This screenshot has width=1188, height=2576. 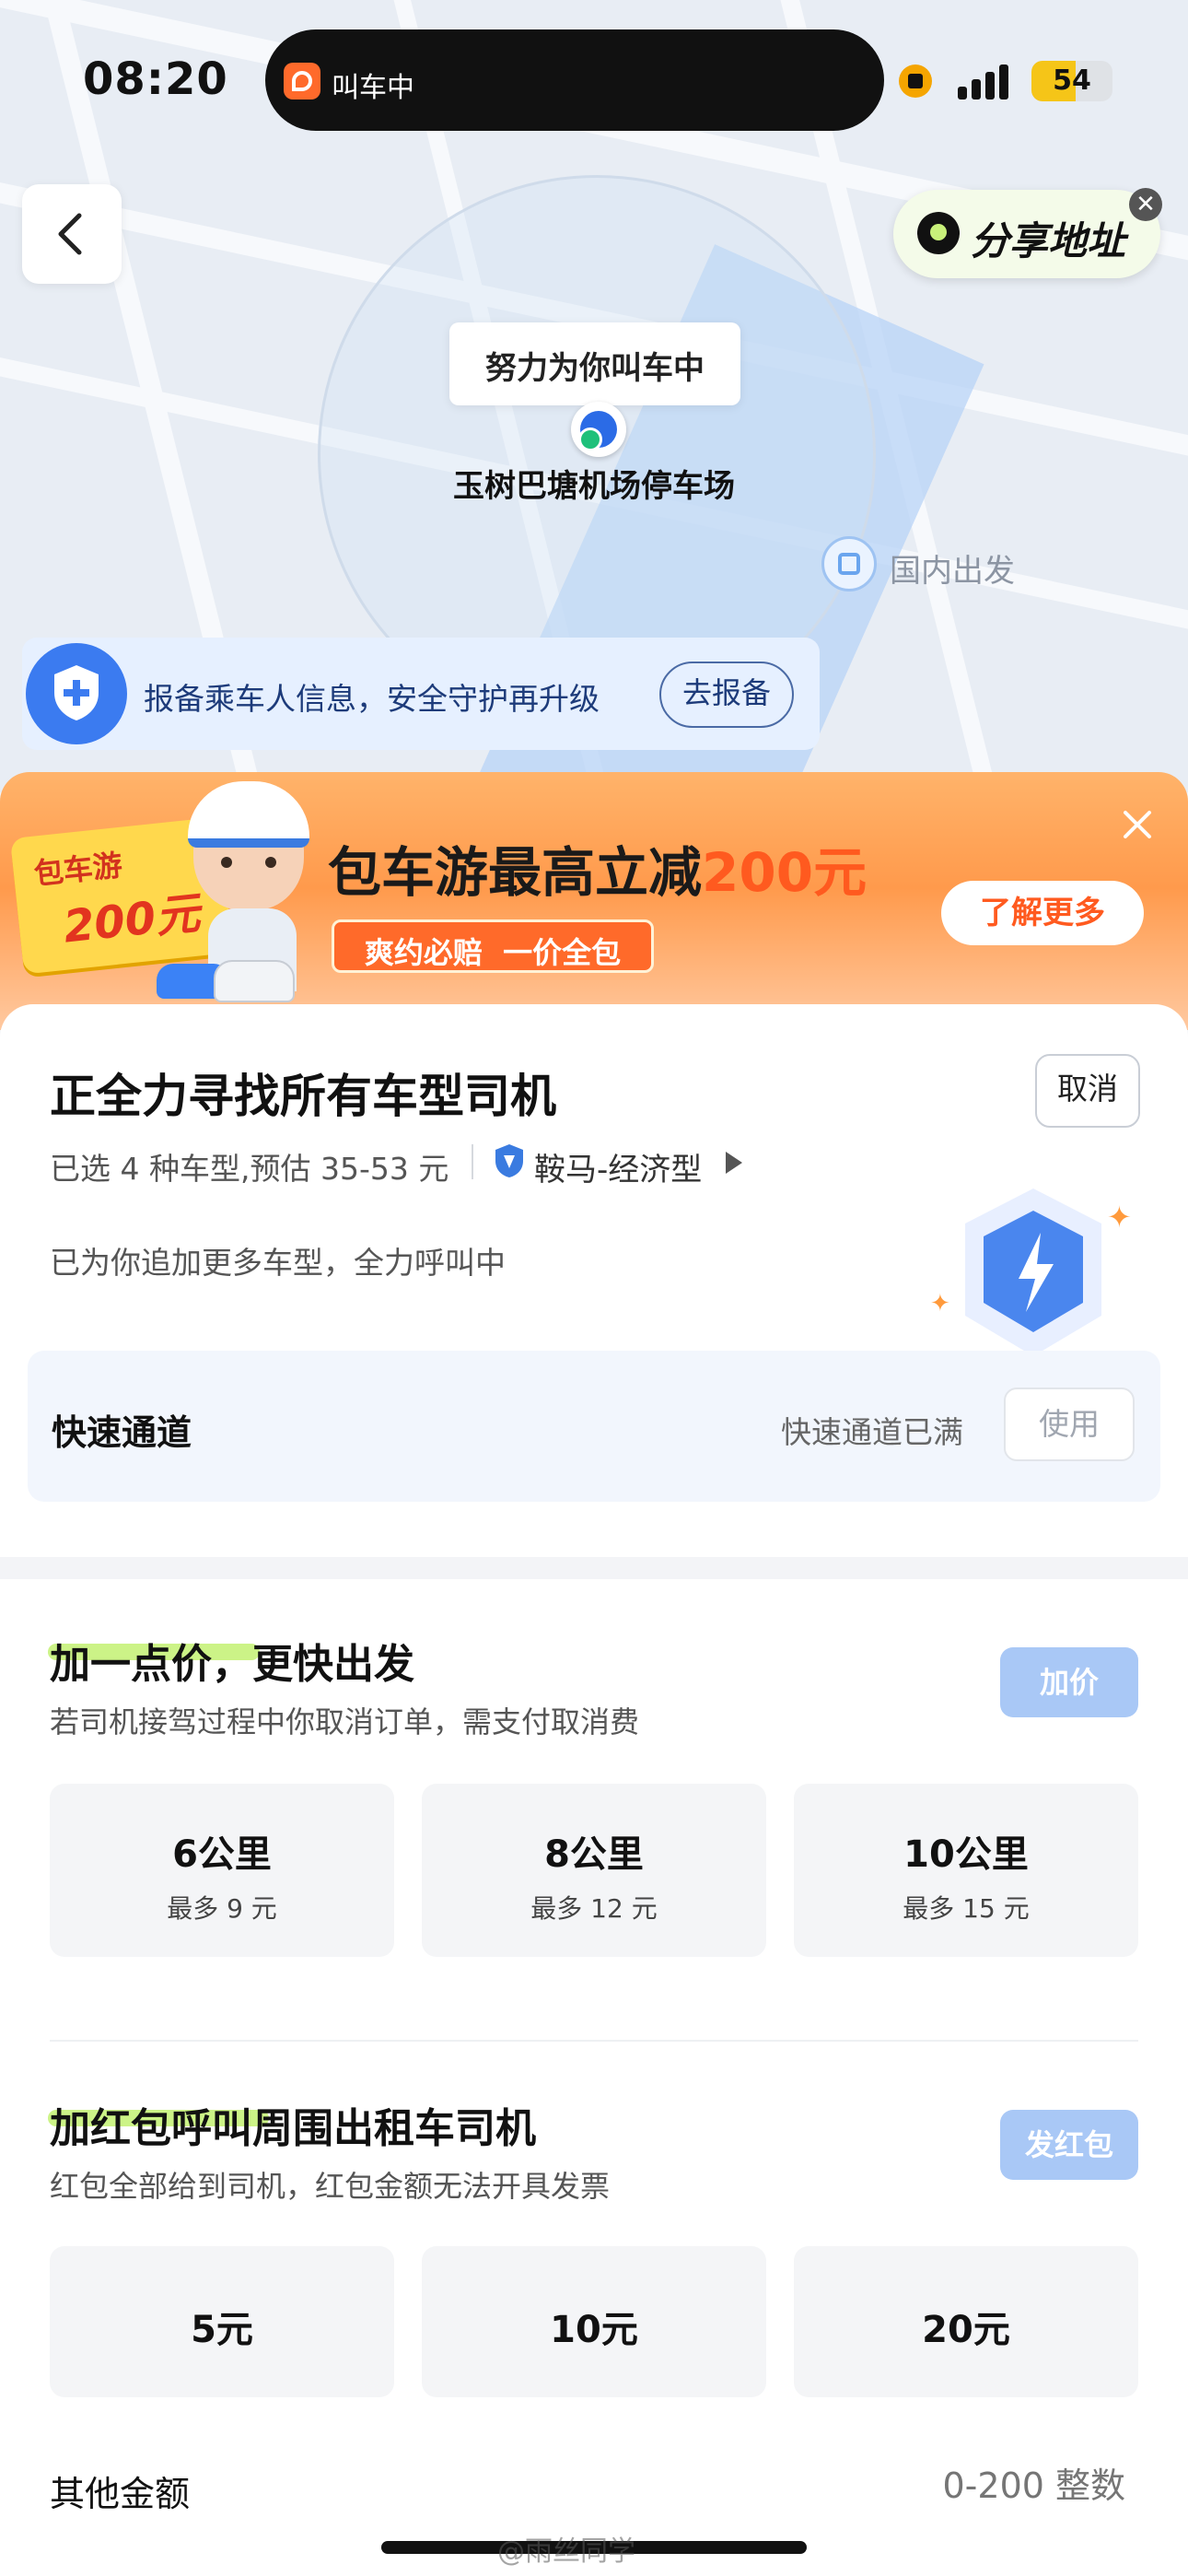 I want to click on battery-percent: 54, so click(x=1072, y=80).